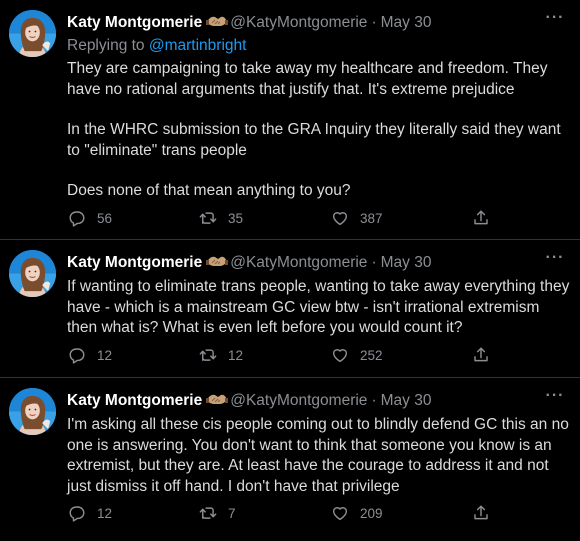 The width and height of the screenshot is (580, 541). I want to click on tweet-actions: 12 7 209, so click(283, 513).